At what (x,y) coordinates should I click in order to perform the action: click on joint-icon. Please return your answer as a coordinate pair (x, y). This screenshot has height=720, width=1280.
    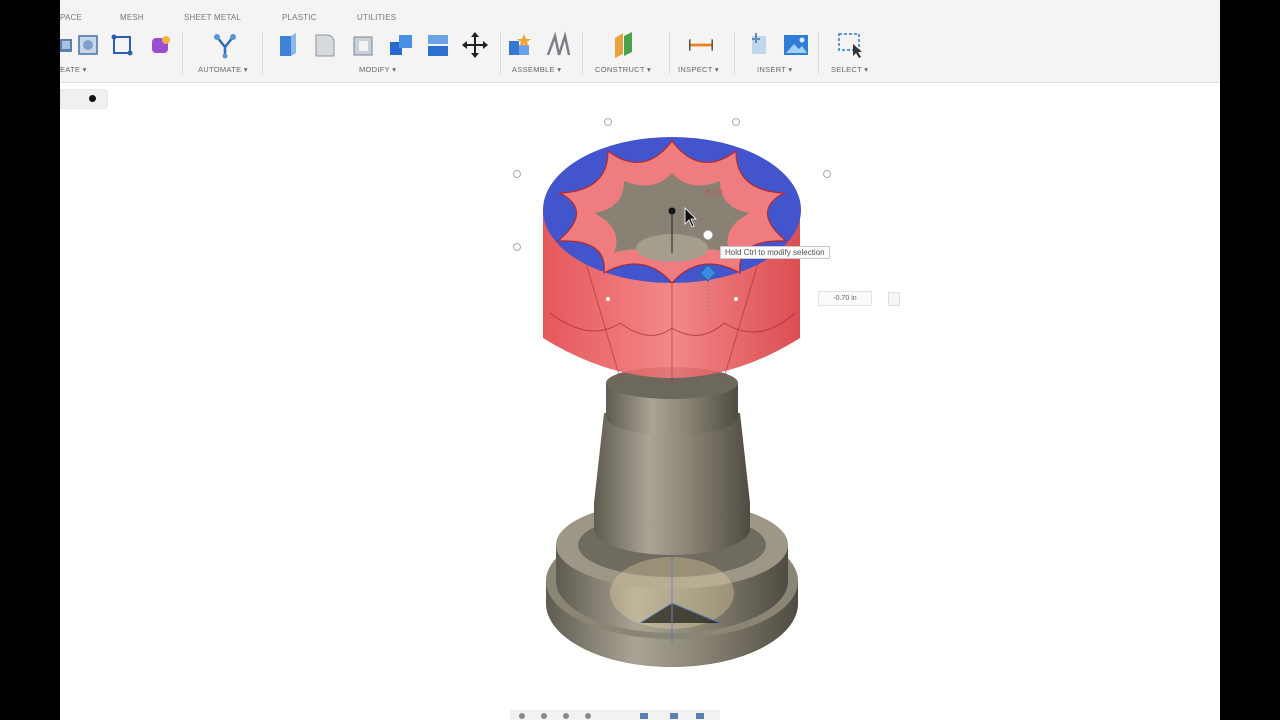
    Looking at the image, I should click on (558, 45).